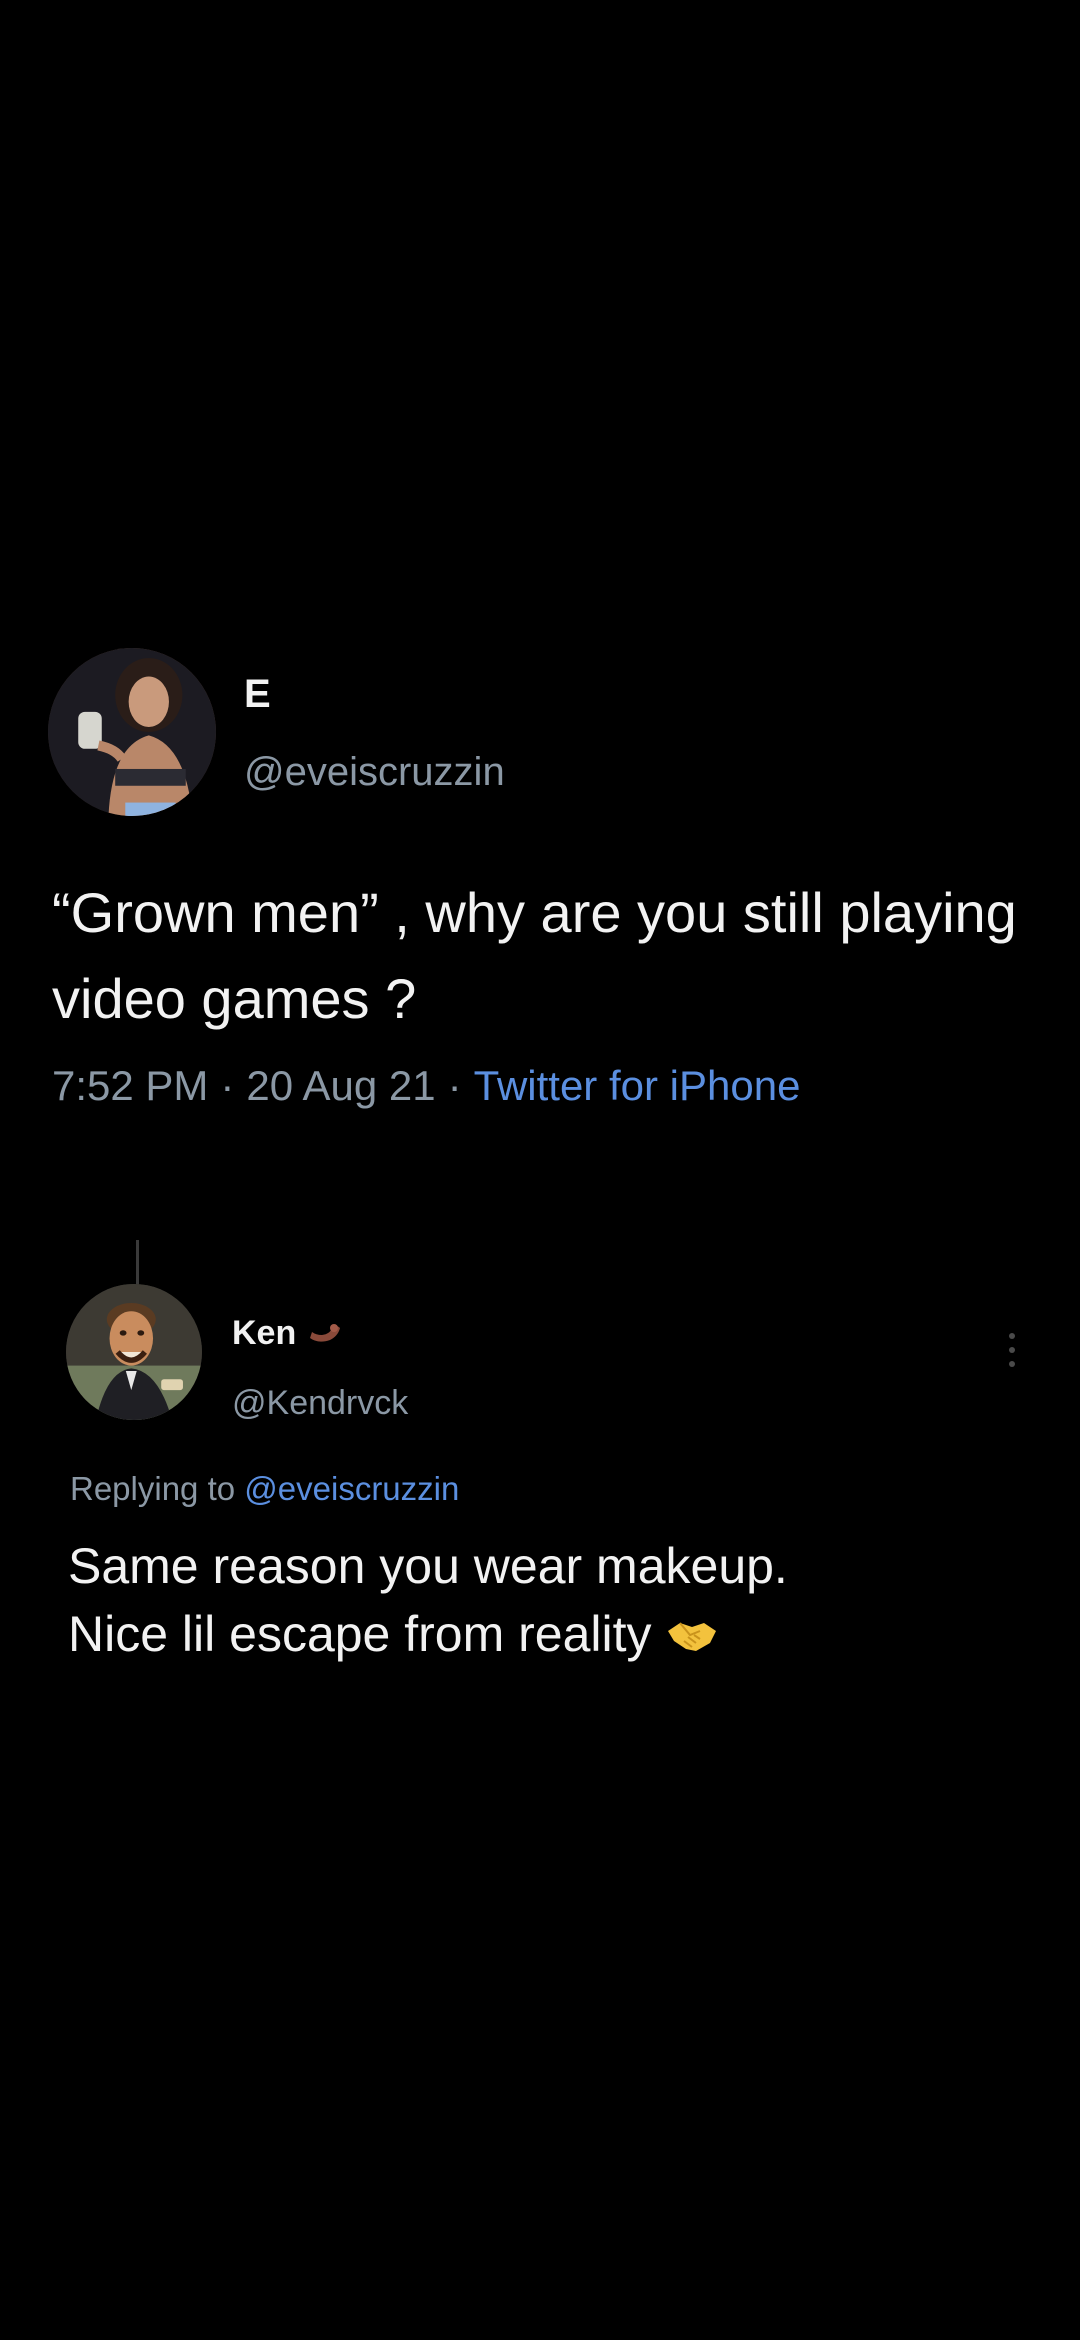 This screenshot has width=1080, height=2340. Describe the element at coordinates (341, 1085) in the screenshot. I see `tweet-date: 20 Aug 21` at that location.